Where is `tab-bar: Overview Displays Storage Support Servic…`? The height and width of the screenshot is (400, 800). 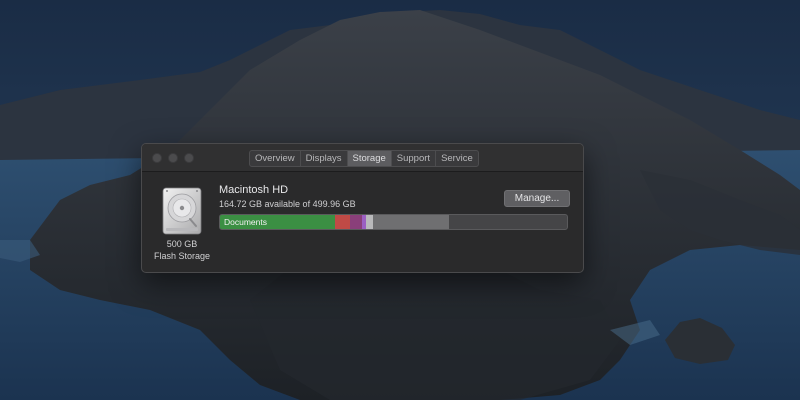
tab-bar: Overview Displays Storage Support Servic… is located at coordinates (364, 158).